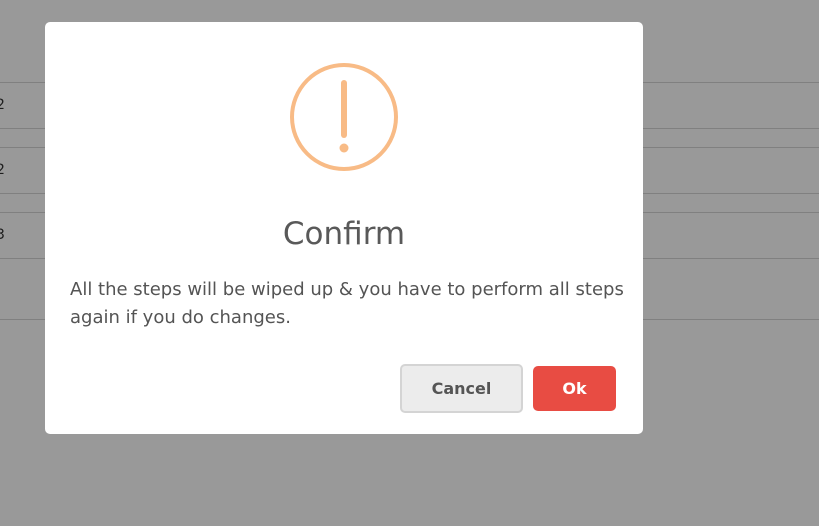 This screenshot has width=819, height=526. What do you see at coordinates (461, 388) in the screenshot?
I see `cancel-button: Cancel` at bounding box center [461, 388].